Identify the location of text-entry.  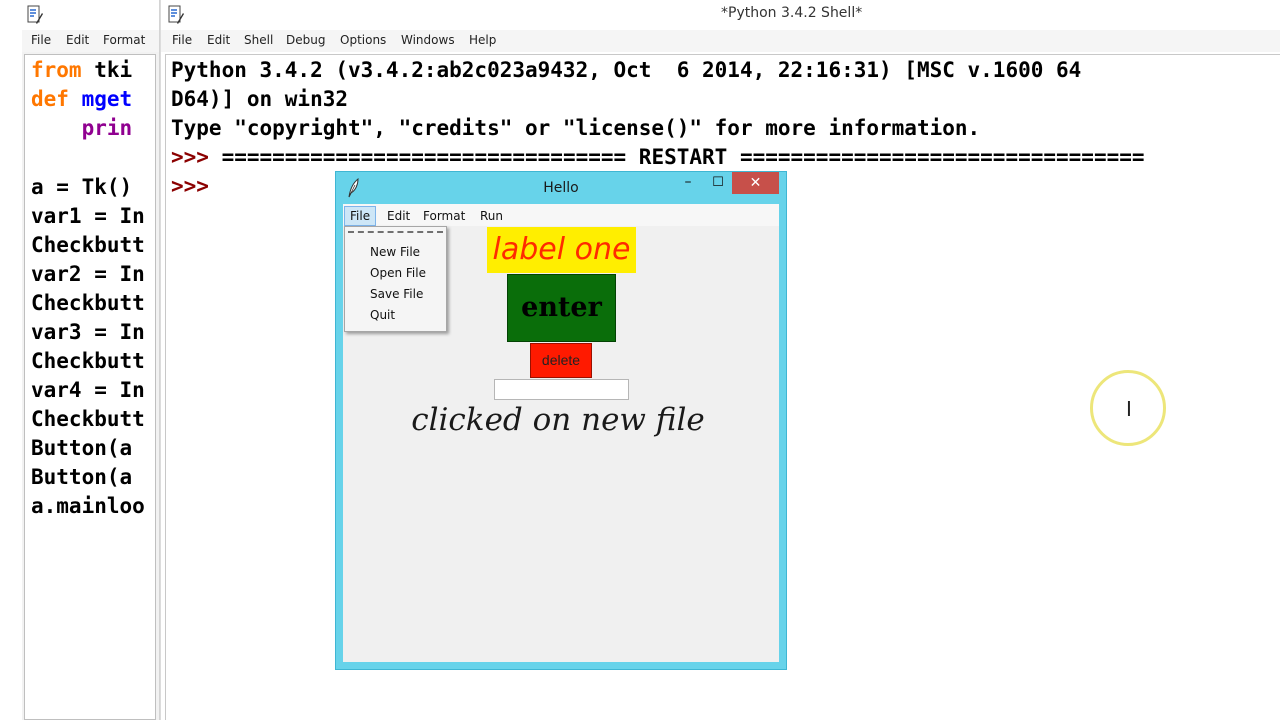
(561, 389).